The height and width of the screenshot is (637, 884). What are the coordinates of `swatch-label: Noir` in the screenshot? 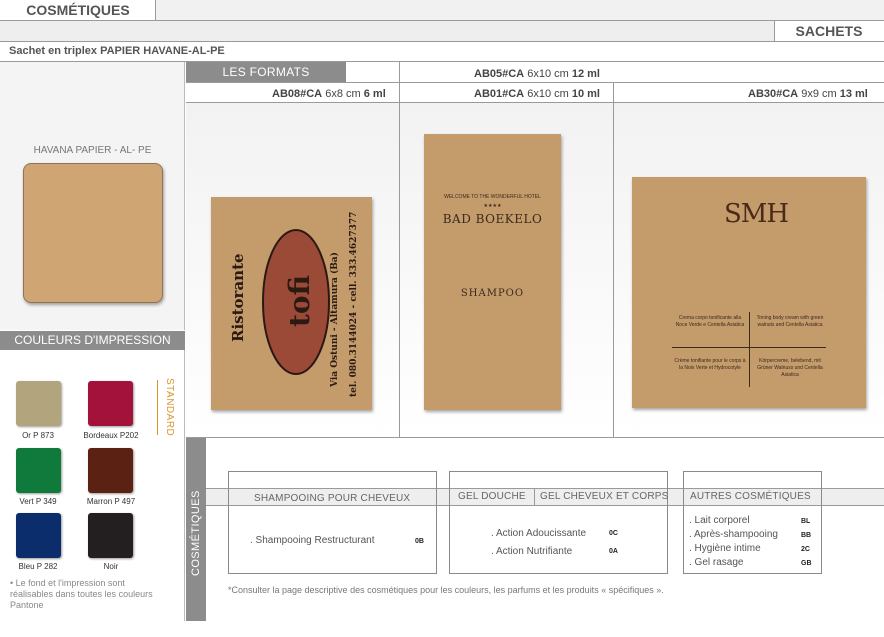 It's located at (111, 566).